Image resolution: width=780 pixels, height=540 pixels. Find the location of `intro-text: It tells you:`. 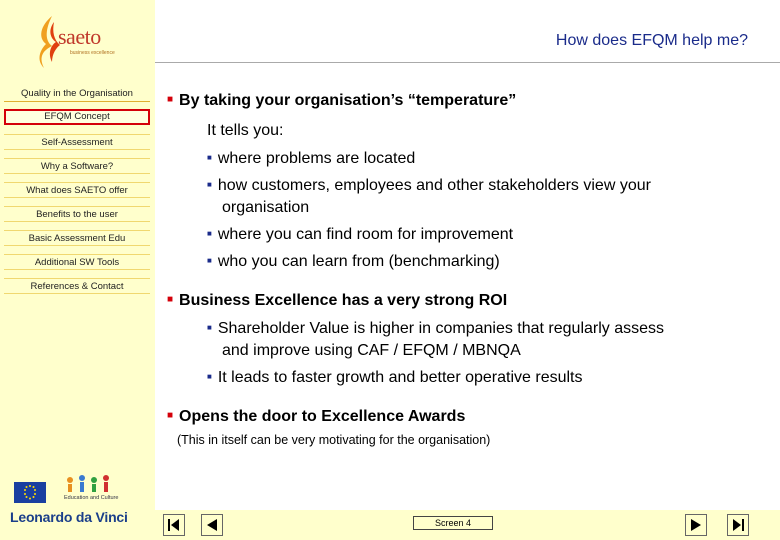

intro-text: It tells you: is located at coordinates (245, 130).